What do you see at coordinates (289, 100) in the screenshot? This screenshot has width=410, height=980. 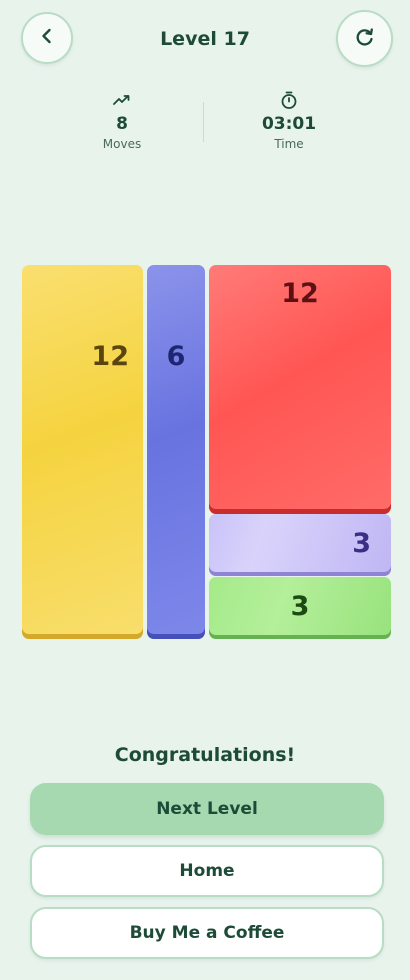 I see `stopwatch-icon` at bounding box center [289, 100].